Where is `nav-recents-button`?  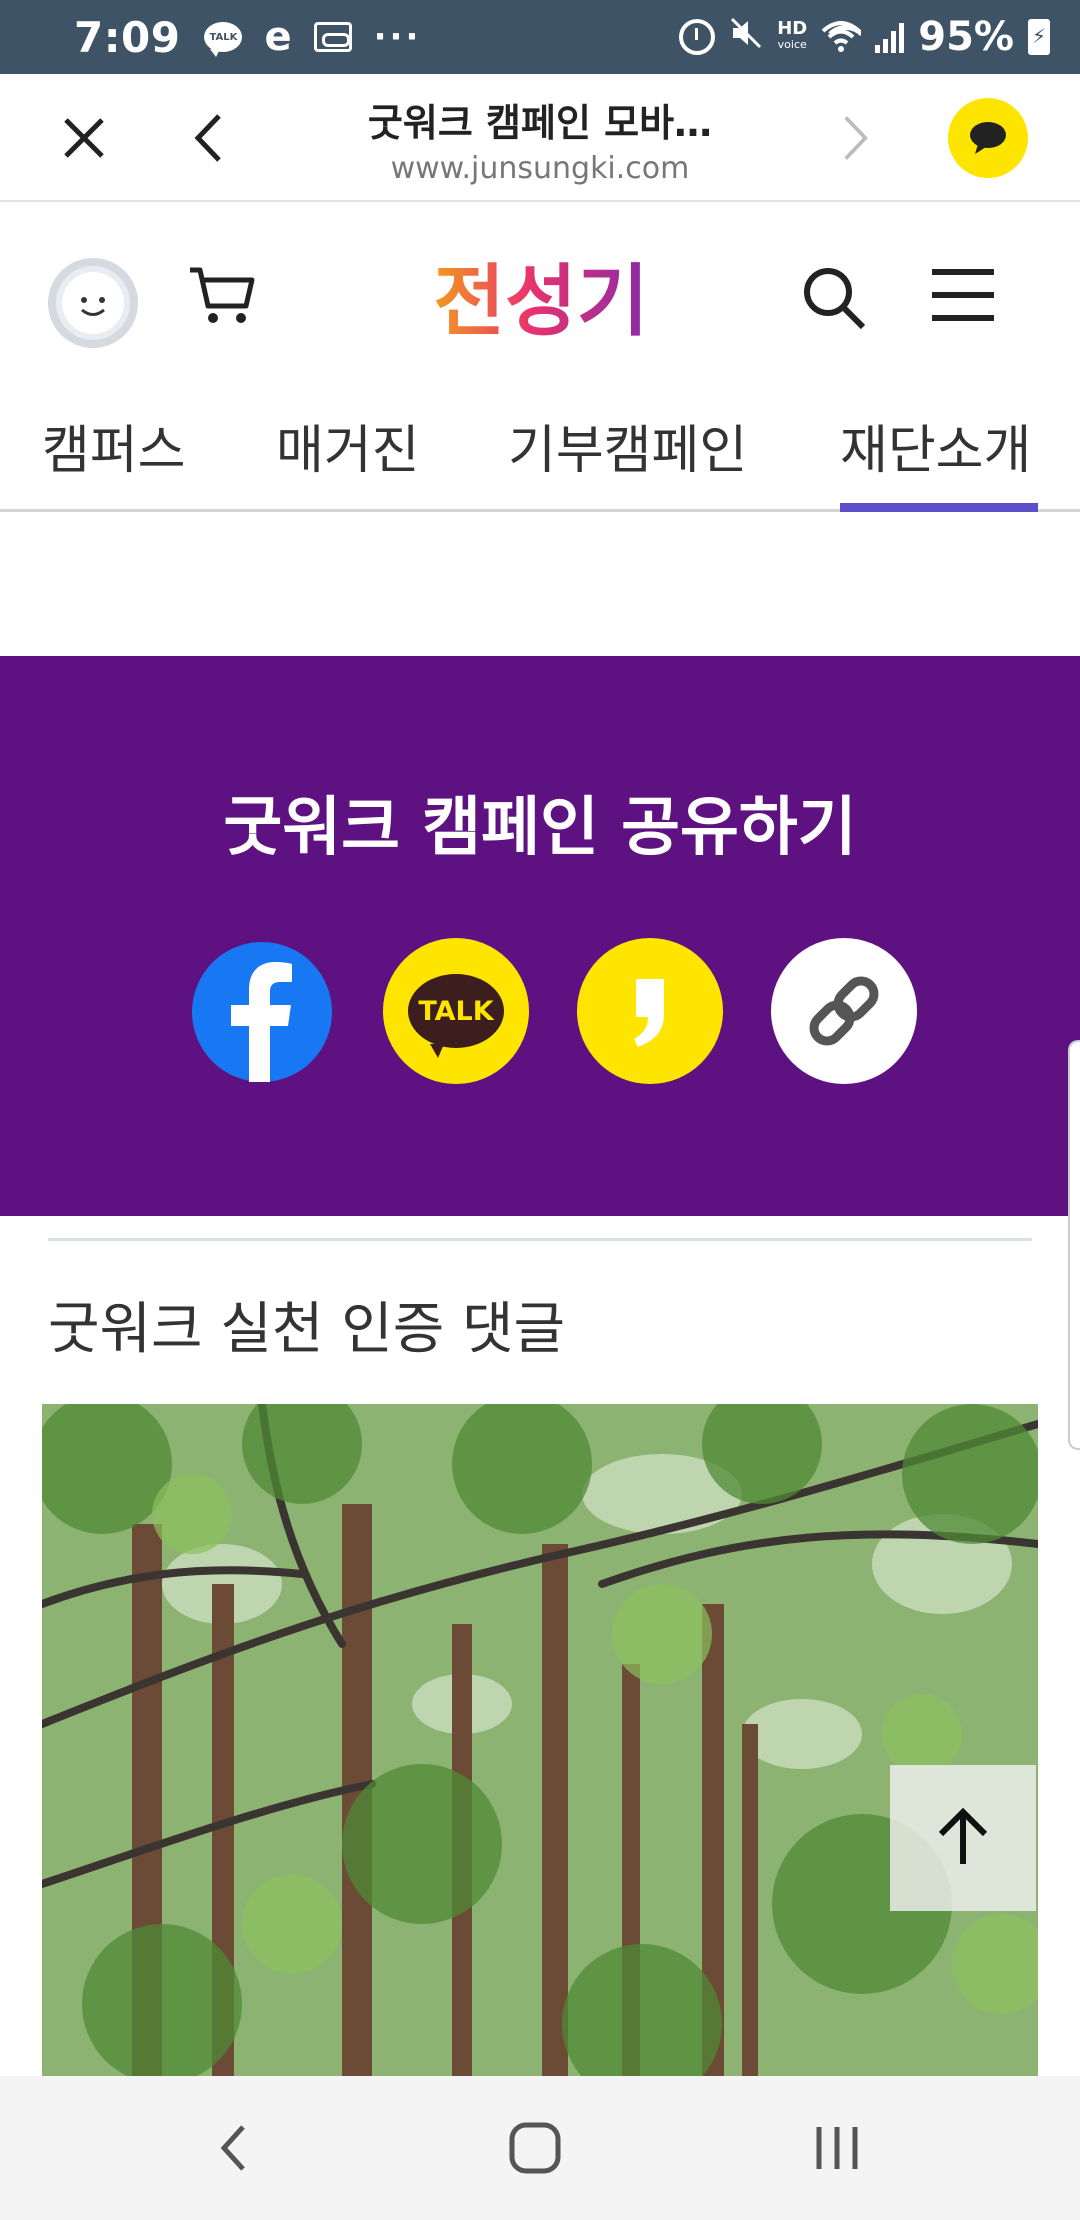
nav-recents-button is located at coordinates (837, 2148).